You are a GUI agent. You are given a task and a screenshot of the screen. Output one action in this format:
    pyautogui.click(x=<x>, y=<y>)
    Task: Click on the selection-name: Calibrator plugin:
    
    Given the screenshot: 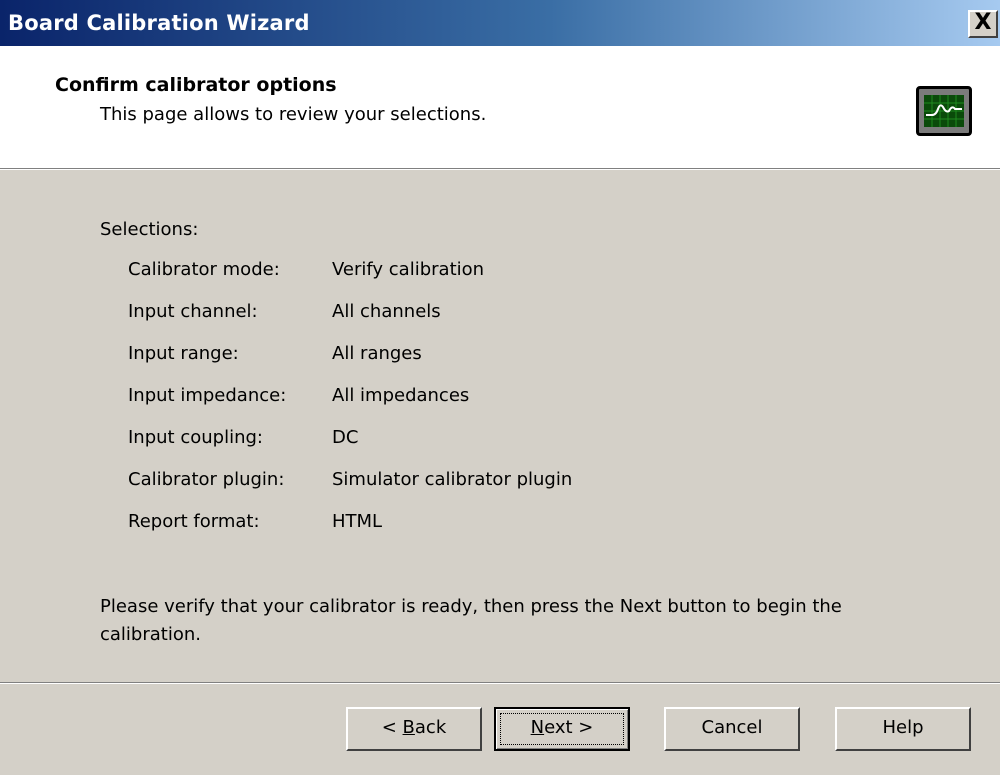 What is the action you would take?
    pyautogui.click(x=206, y=479)
    